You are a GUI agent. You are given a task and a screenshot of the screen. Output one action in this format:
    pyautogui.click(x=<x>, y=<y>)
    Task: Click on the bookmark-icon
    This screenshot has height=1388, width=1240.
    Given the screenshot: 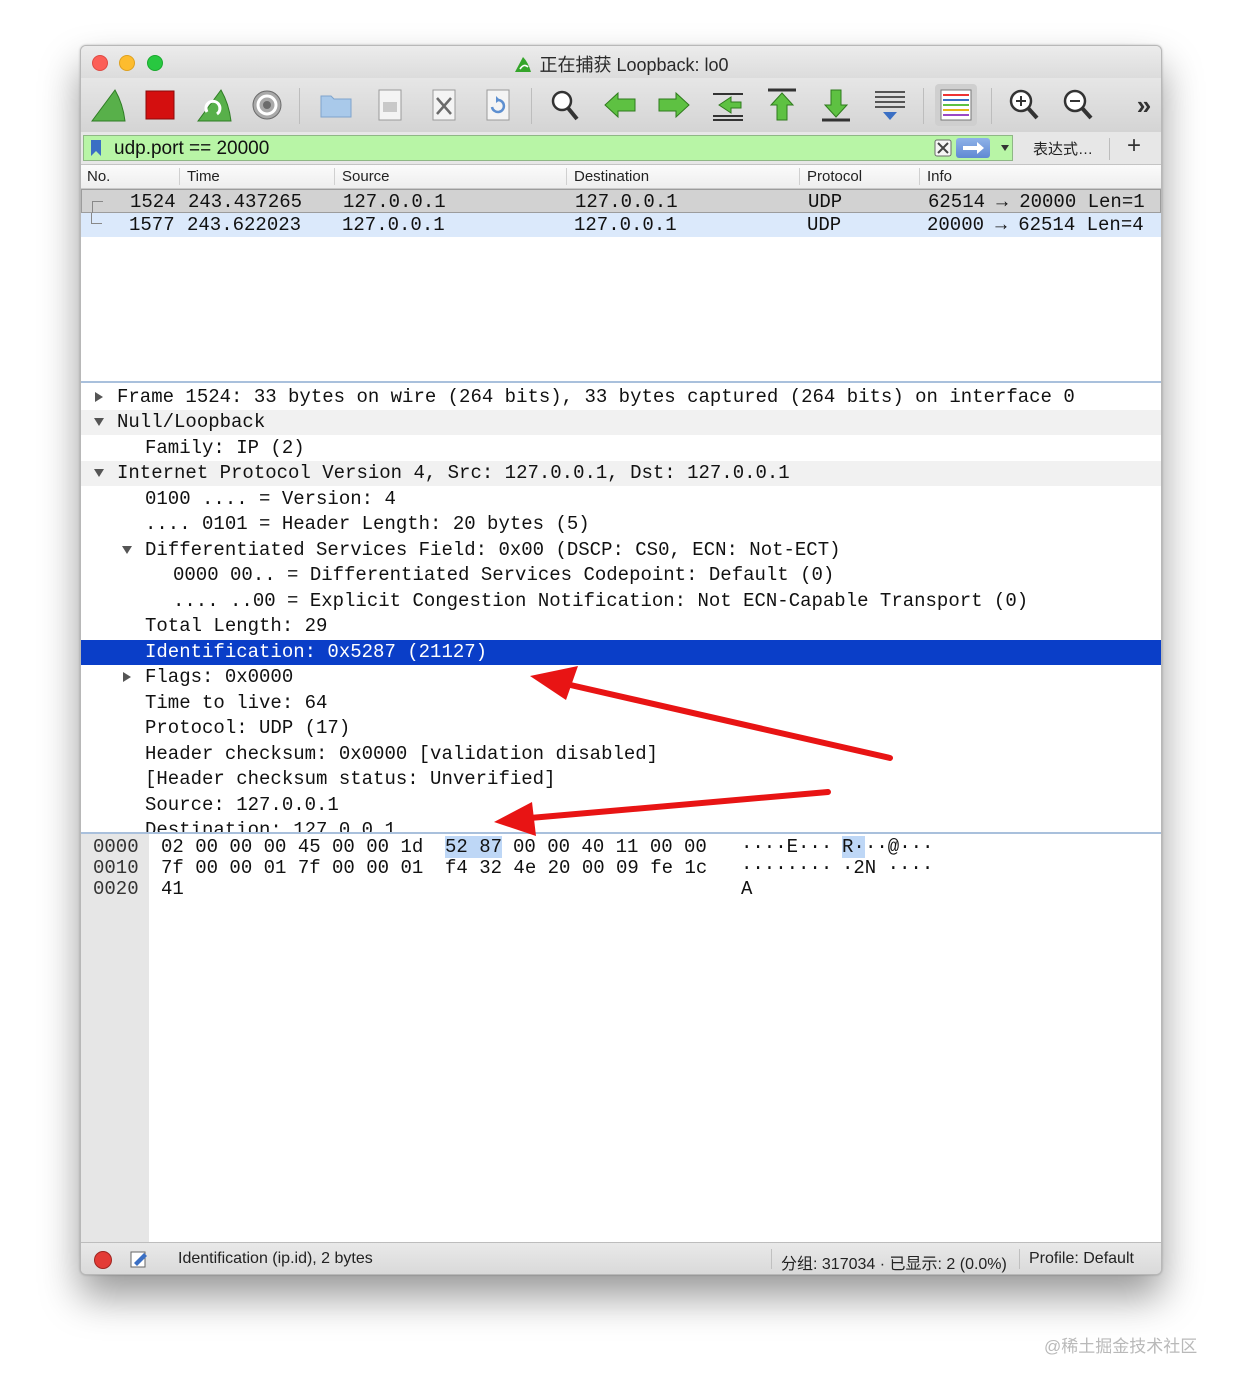 What is the action you would take?
    pyautogui.click(x=96, y=148)
    